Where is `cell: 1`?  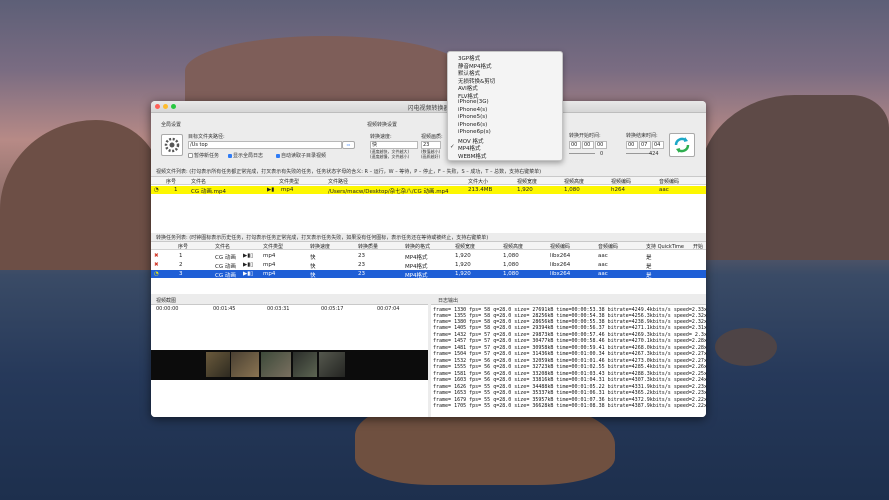 cell: 1 is located at coordinates (176, 190).